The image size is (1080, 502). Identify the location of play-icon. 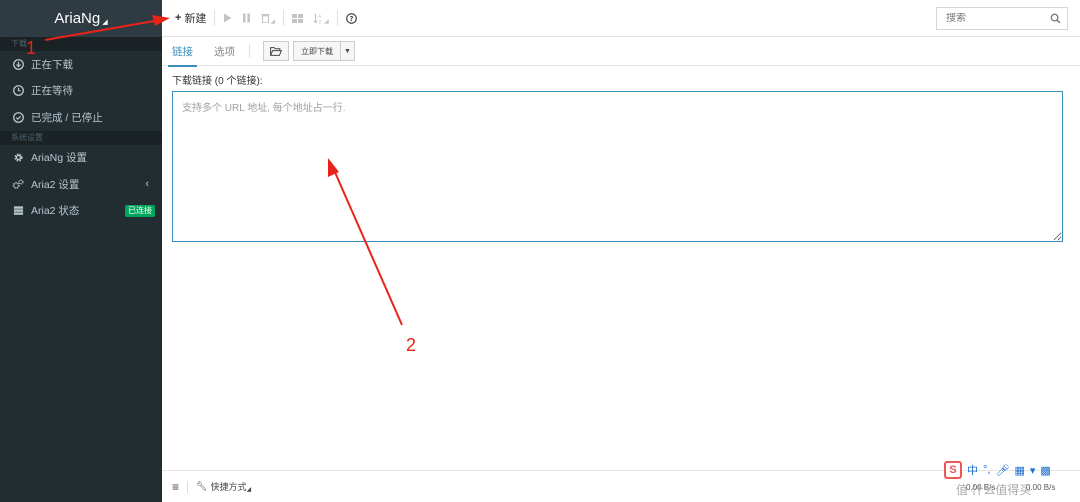
(228, 18).